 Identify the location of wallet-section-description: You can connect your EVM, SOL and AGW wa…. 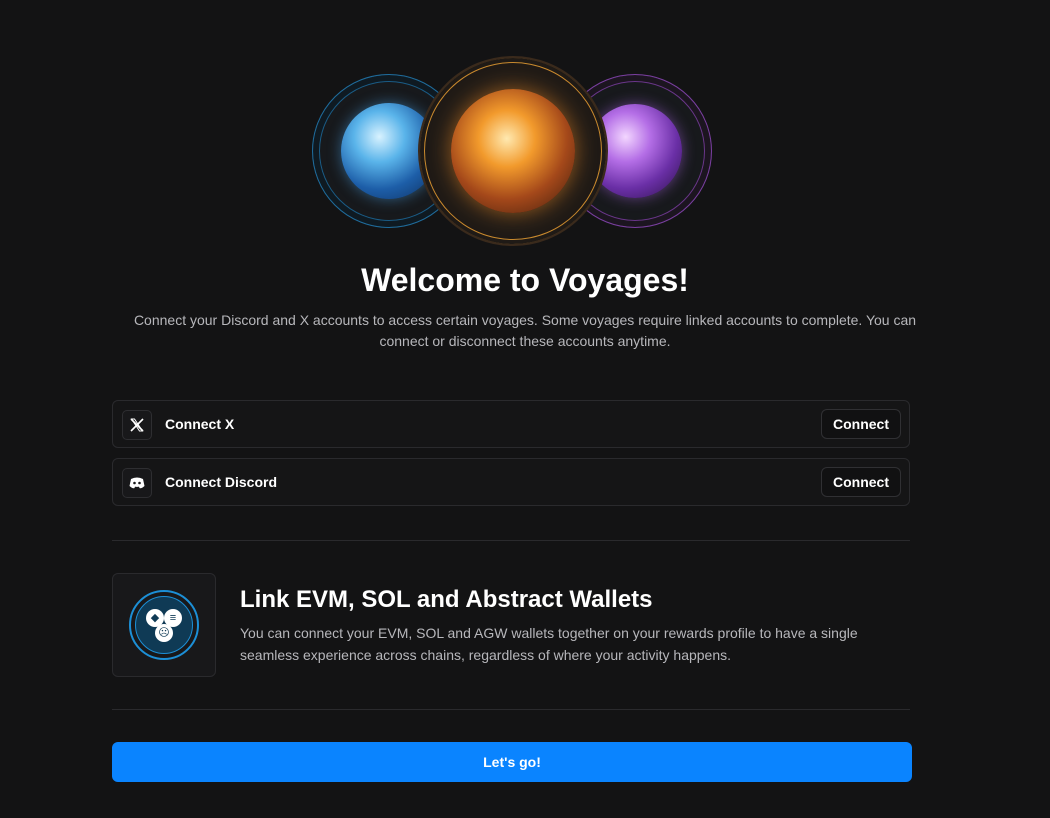
(549, 644).